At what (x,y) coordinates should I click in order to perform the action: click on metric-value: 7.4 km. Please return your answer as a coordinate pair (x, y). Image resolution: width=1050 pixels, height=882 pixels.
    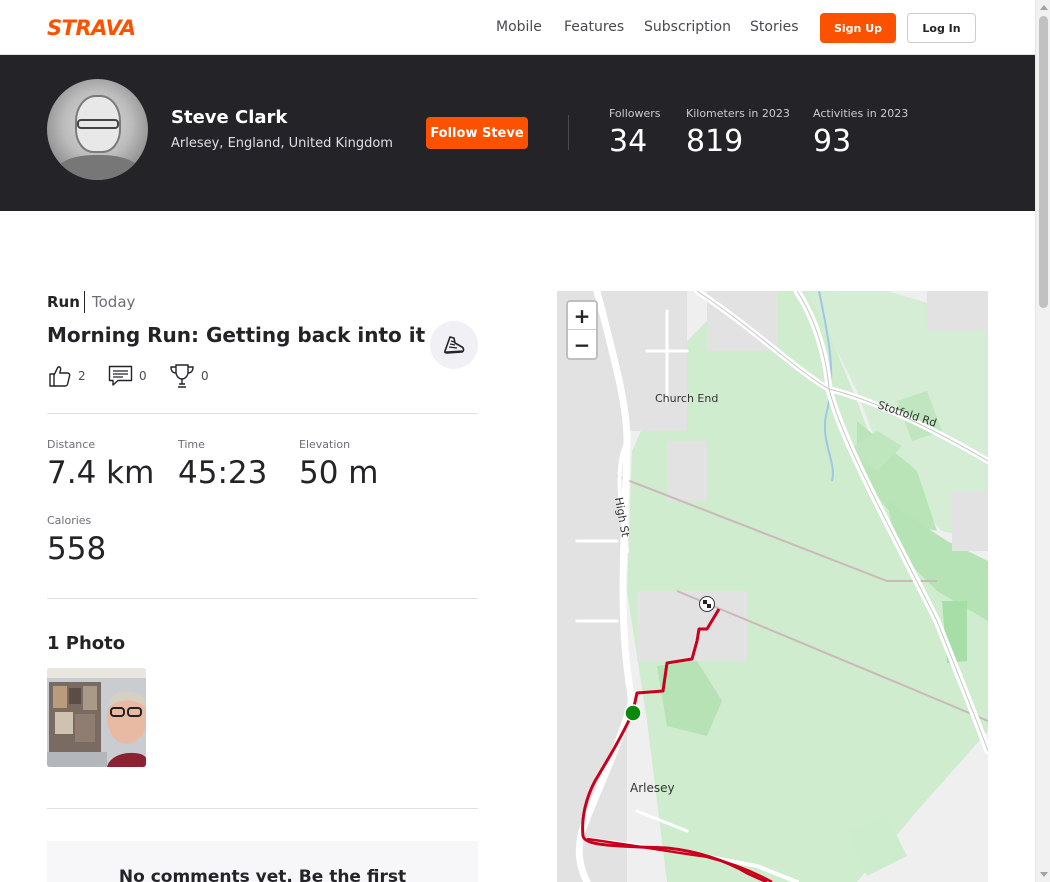
    Looking at the image, I should click on (101, 473).